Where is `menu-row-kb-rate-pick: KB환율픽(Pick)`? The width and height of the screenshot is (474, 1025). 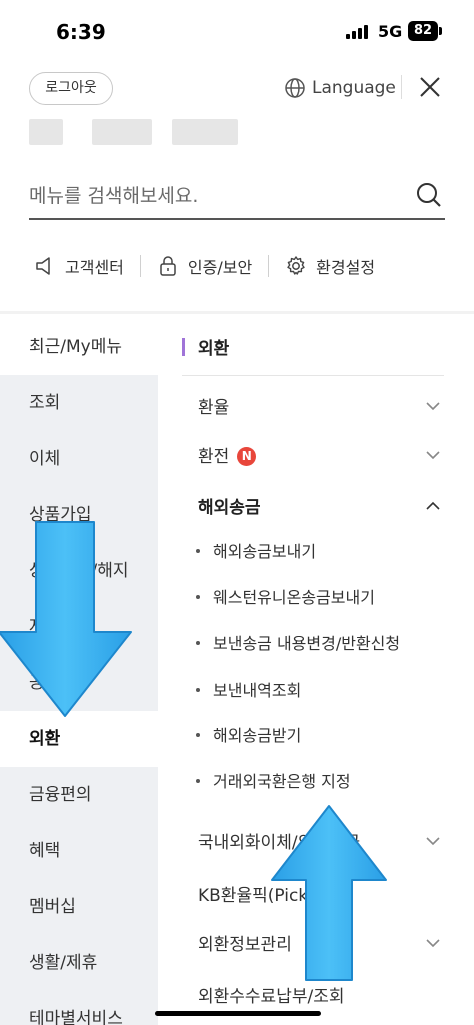 menu-row-kb-rate-pick: KB환율픽(Pick) is located at coordinates (313, 893).